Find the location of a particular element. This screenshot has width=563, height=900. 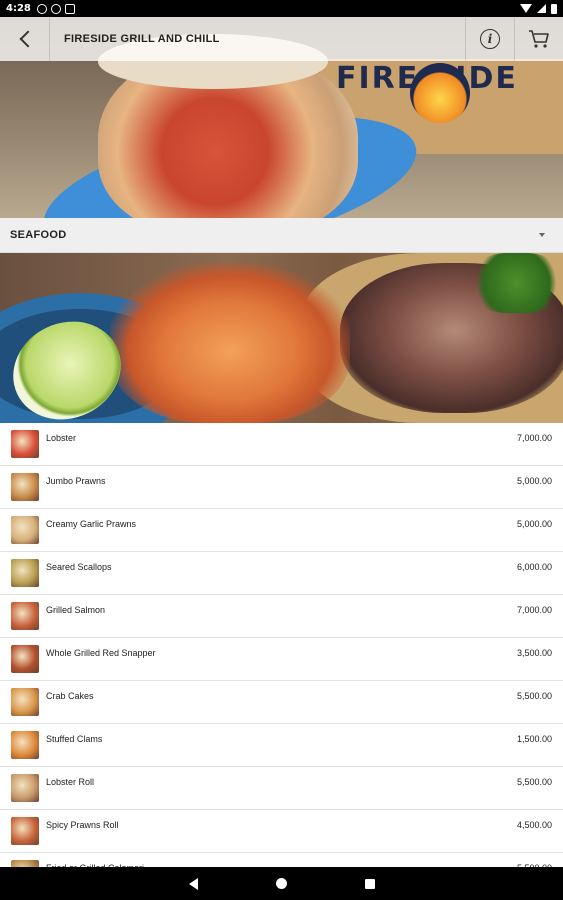

info-icon: i is located at coordinates (490, 39).